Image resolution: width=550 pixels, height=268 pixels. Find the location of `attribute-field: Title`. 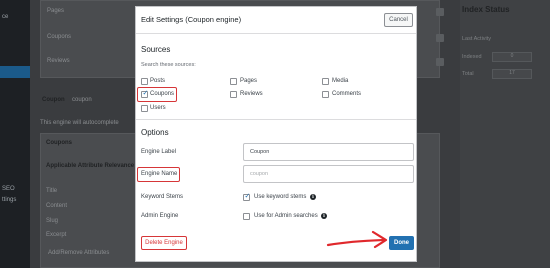

attribute-field: Title is located at coordinates (52, 191).